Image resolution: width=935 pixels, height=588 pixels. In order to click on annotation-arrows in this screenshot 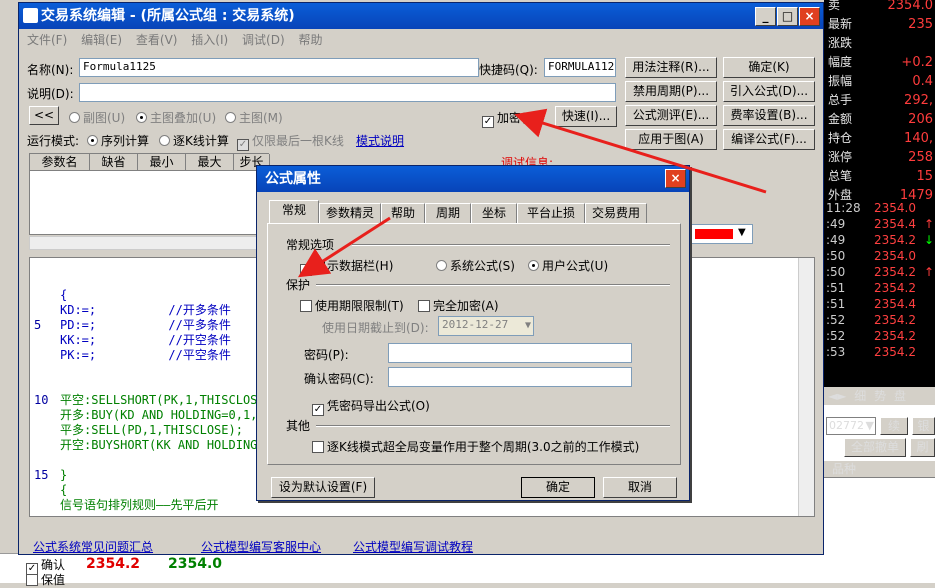, I will do `click(532, 193)`.